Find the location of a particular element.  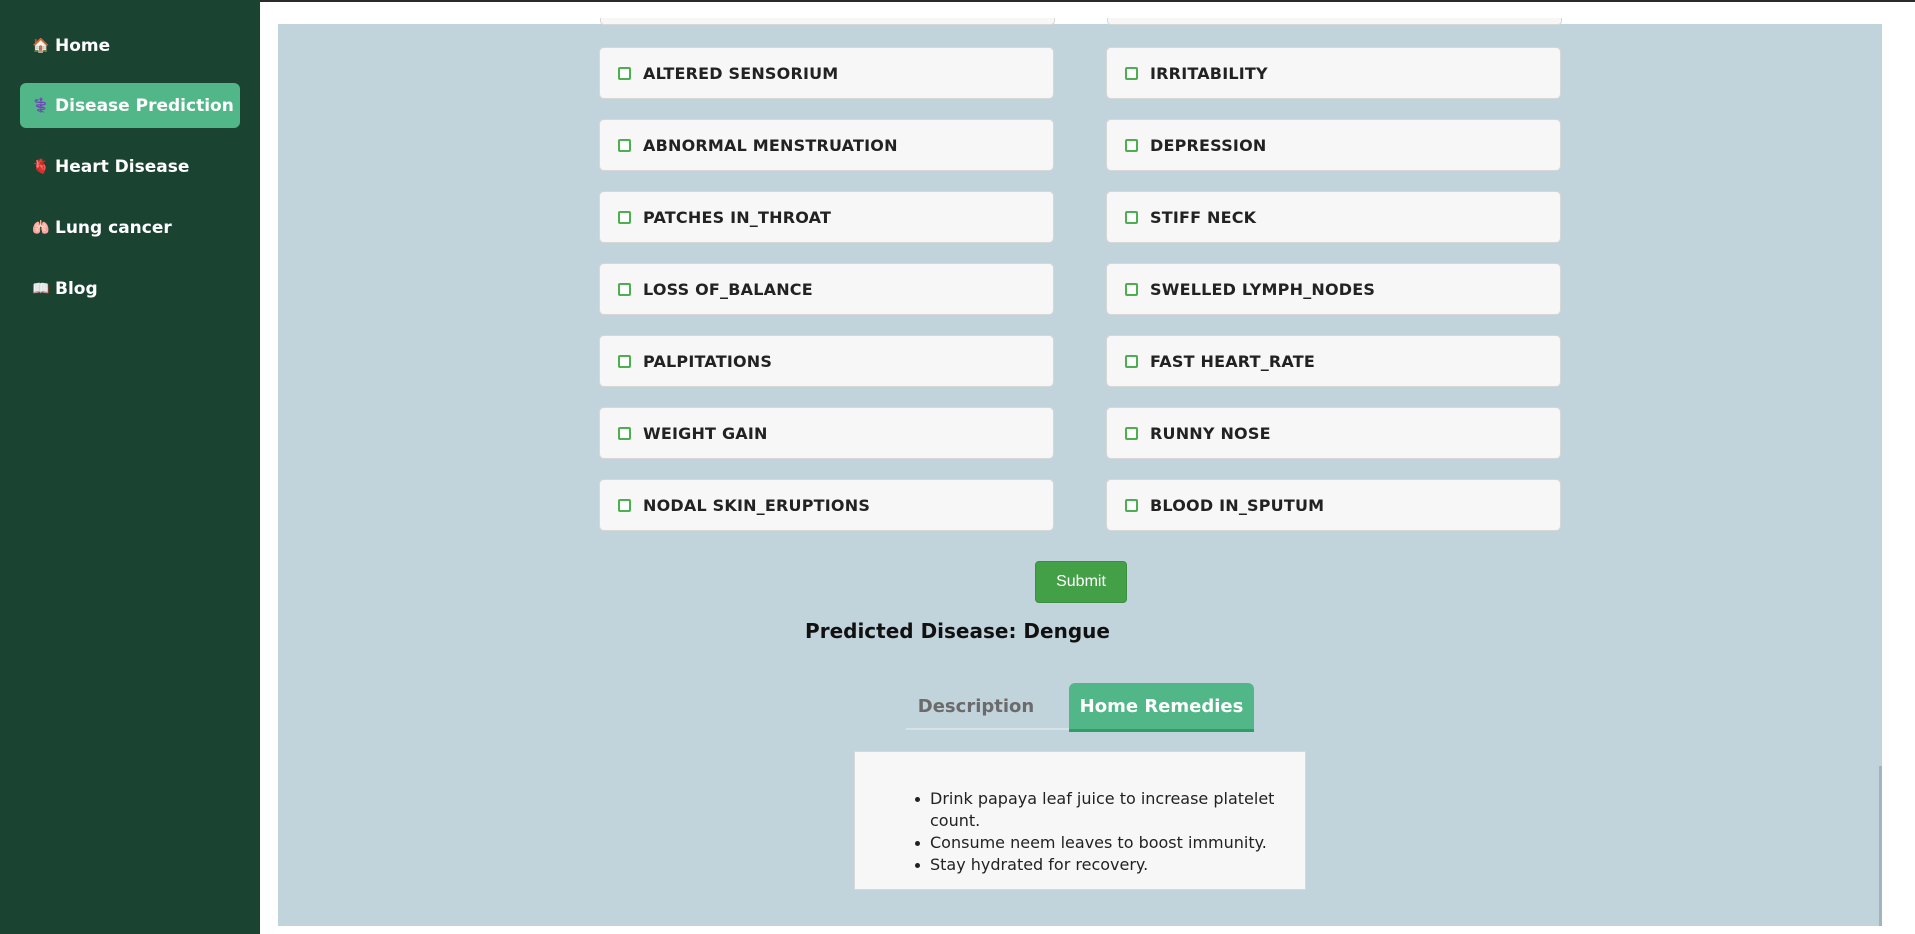

tab-description: Description is located at coordinates (976, 706).